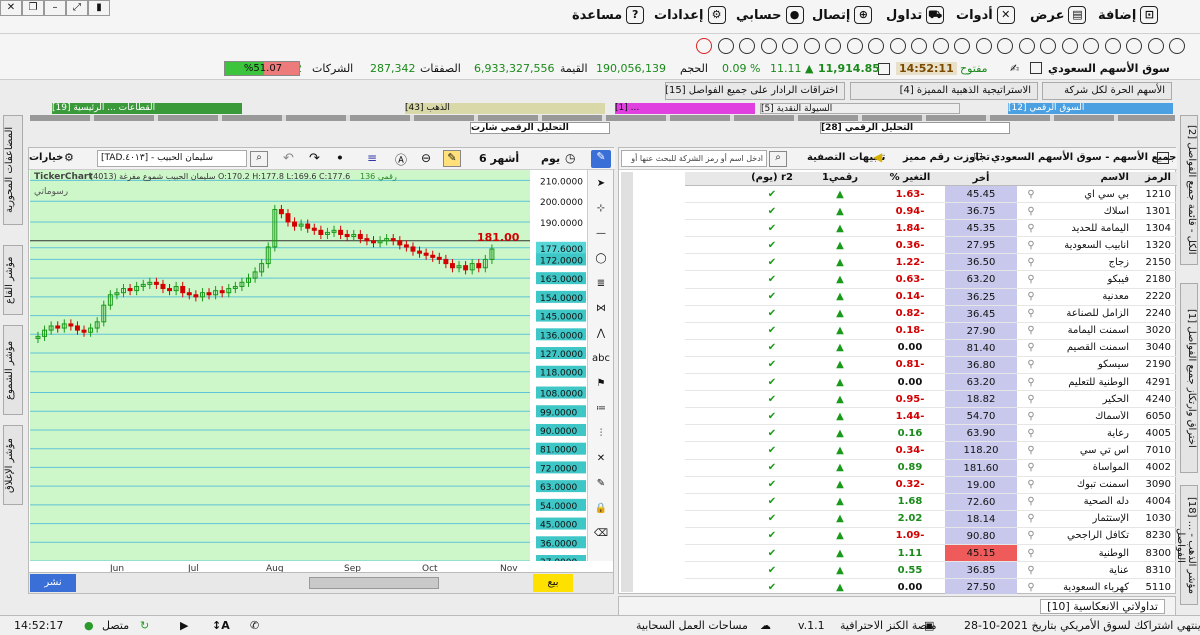  I want to click on col-r2: r2 (يوم), so click(772, 178).